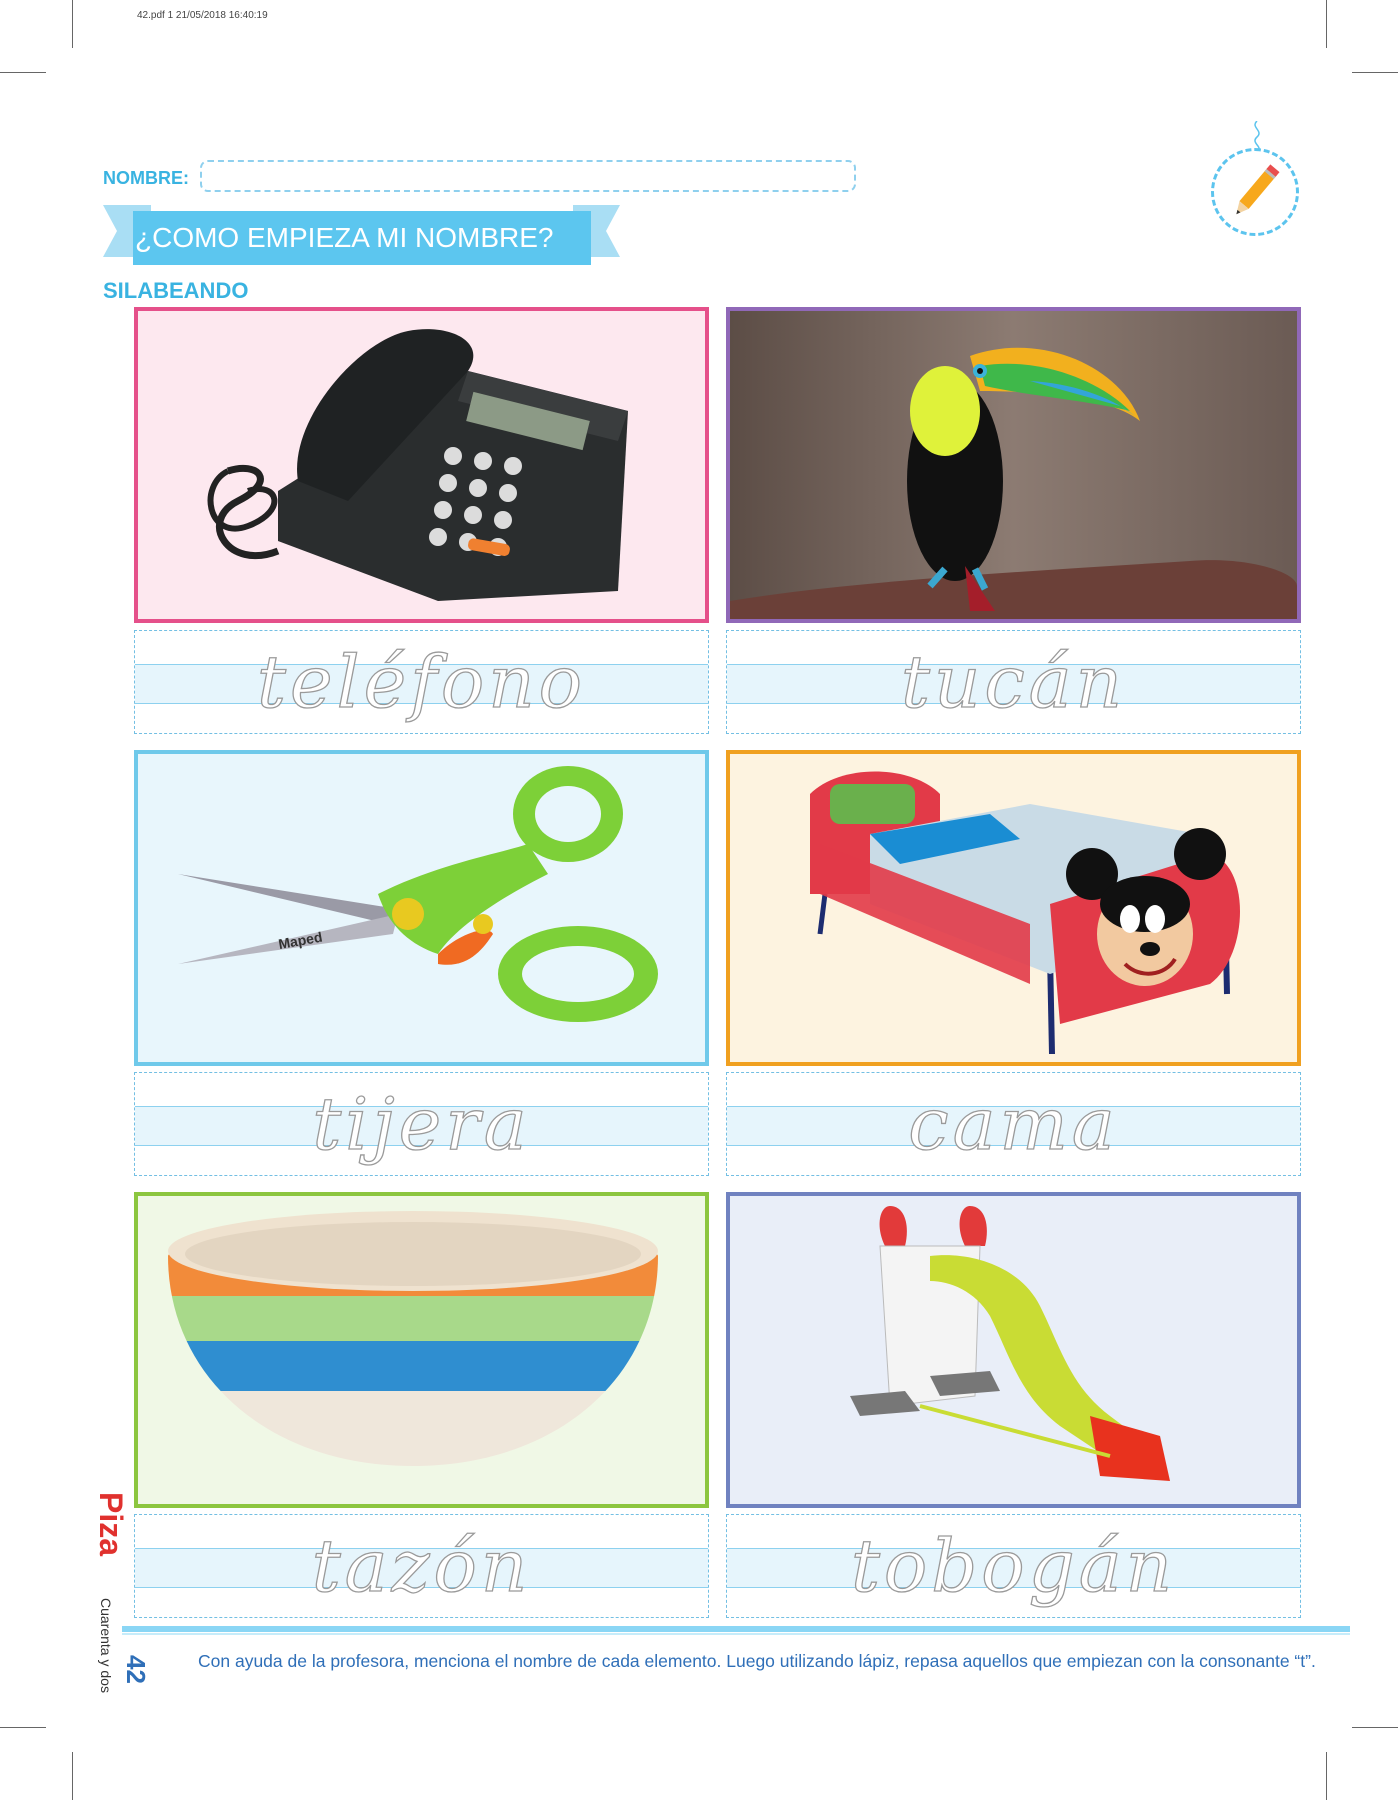  Describe the element at coordinates (136, 1669) in the screenshot. I see `page-number: 42` at that location.